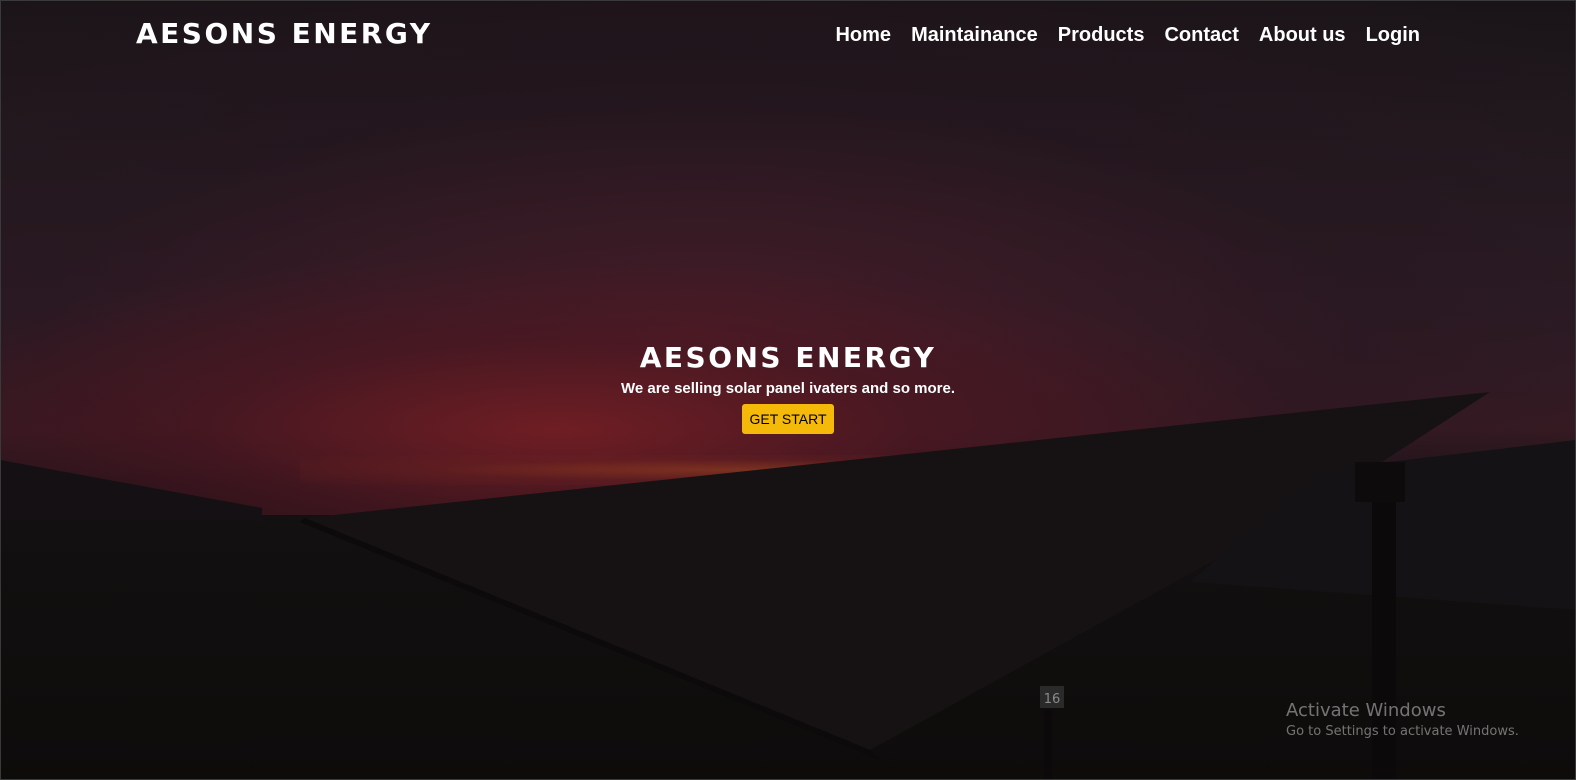 This screenshot has height=780, width=1576. Describe the element at coordinates (788, 419) in the screenshot. I see `get-start-button: GET START` at that location.